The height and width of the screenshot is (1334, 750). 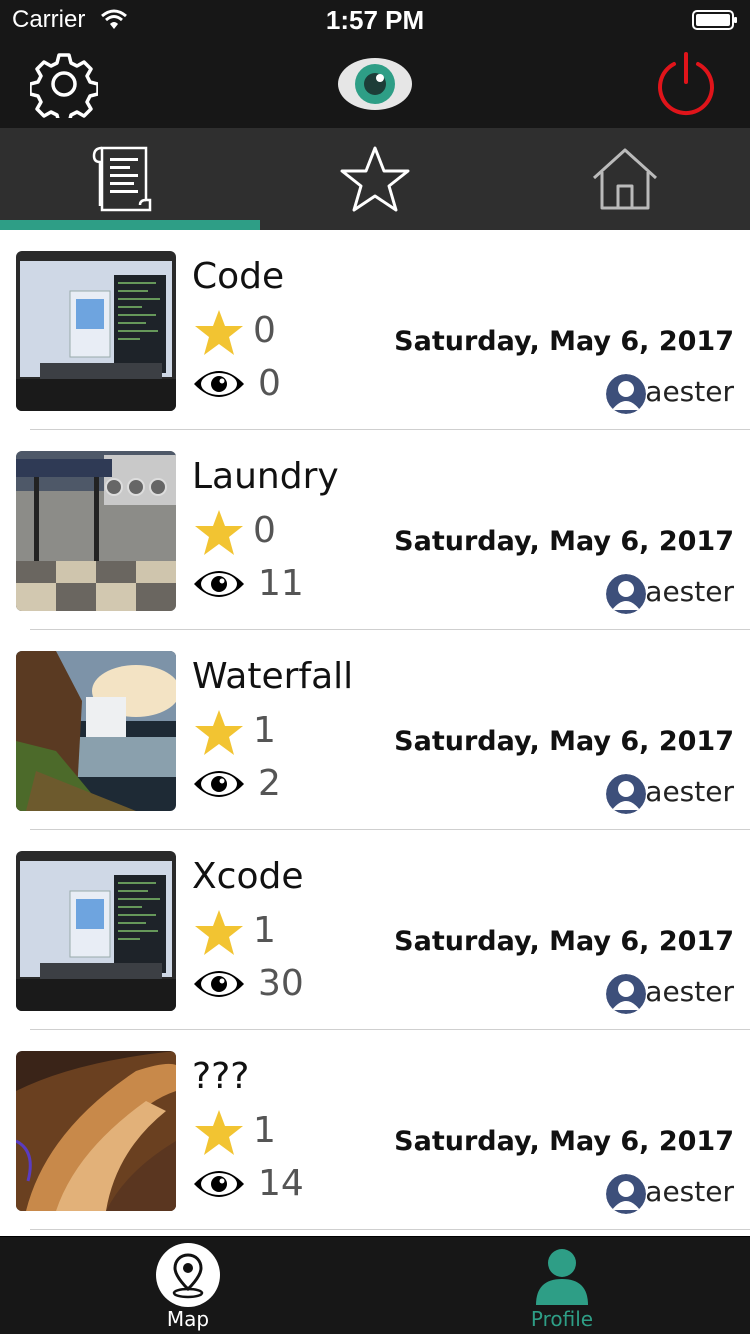 What do you see at coordinates (375, 330) in the screenshot?
I see `list-item: Code 0 0 Saturday, May 6, 2017 aester` at bounding box center [375, 330].